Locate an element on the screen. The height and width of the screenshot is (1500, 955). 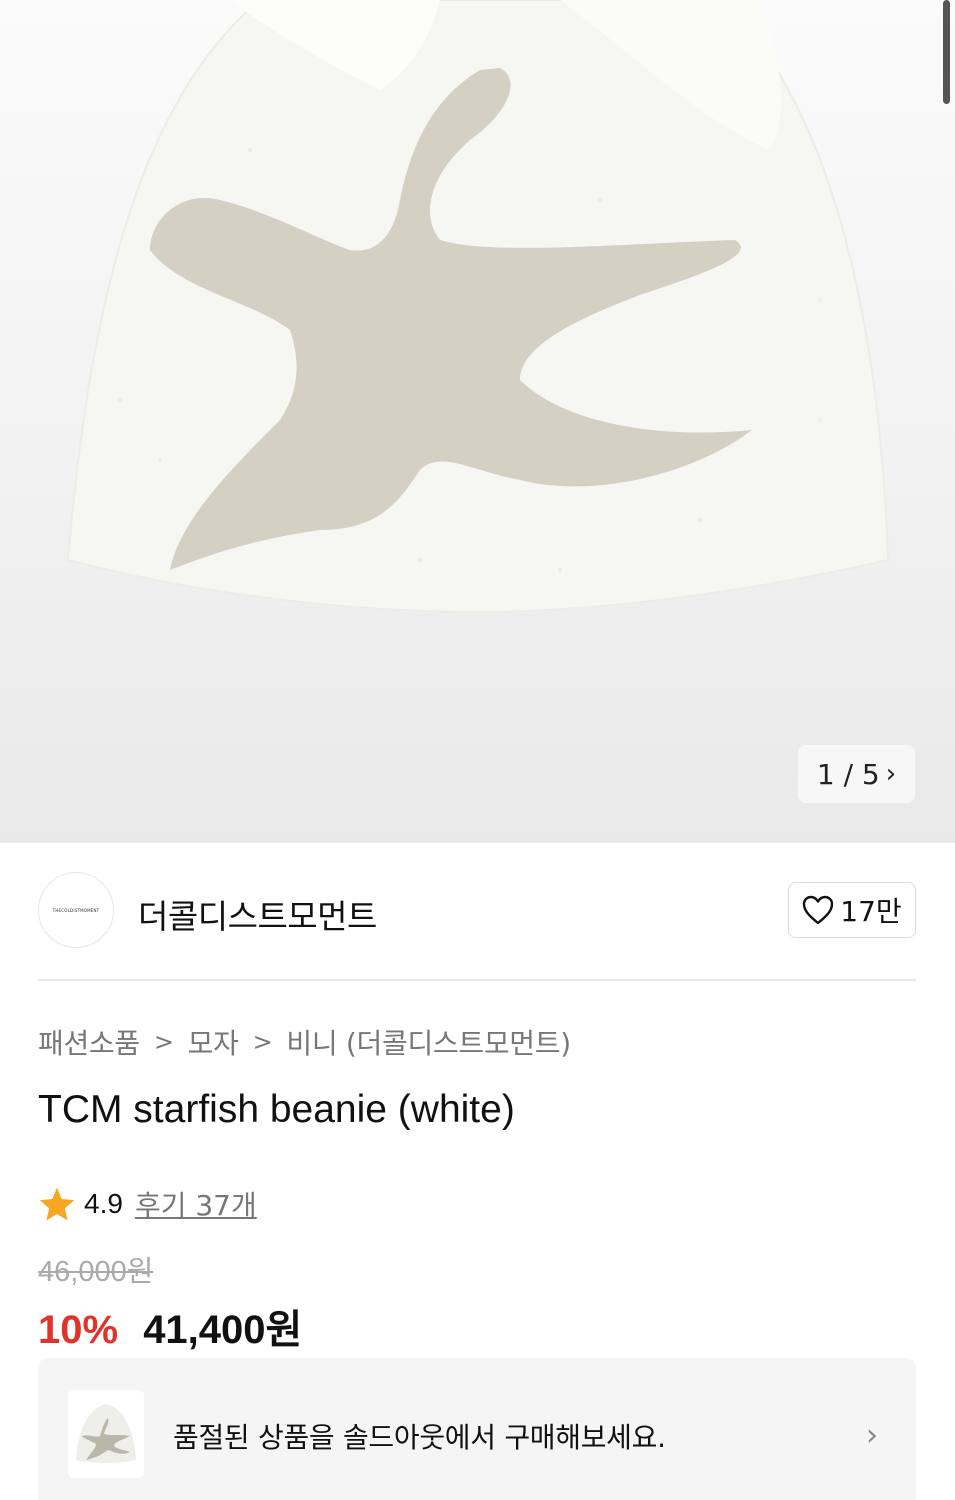
like-button: 17만 is located at coordinates (852, 910).